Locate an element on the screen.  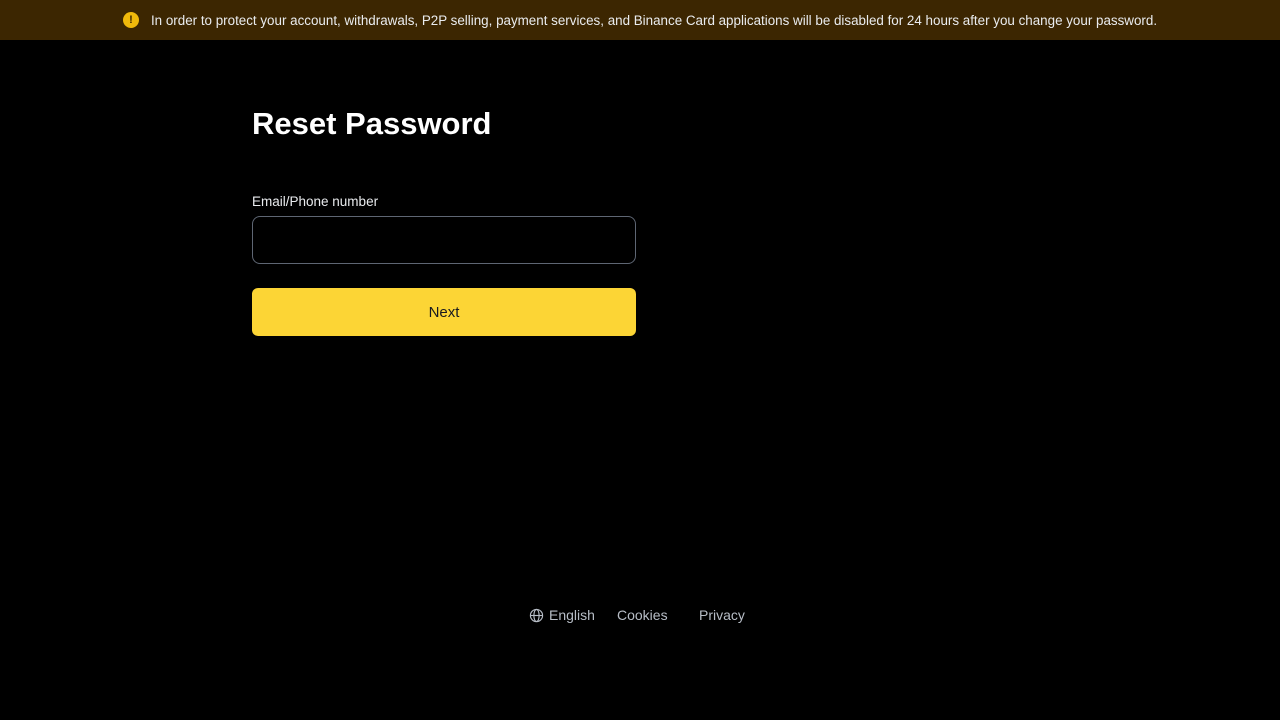
exclamation-icon: ! is located at coordinates (130, 20).